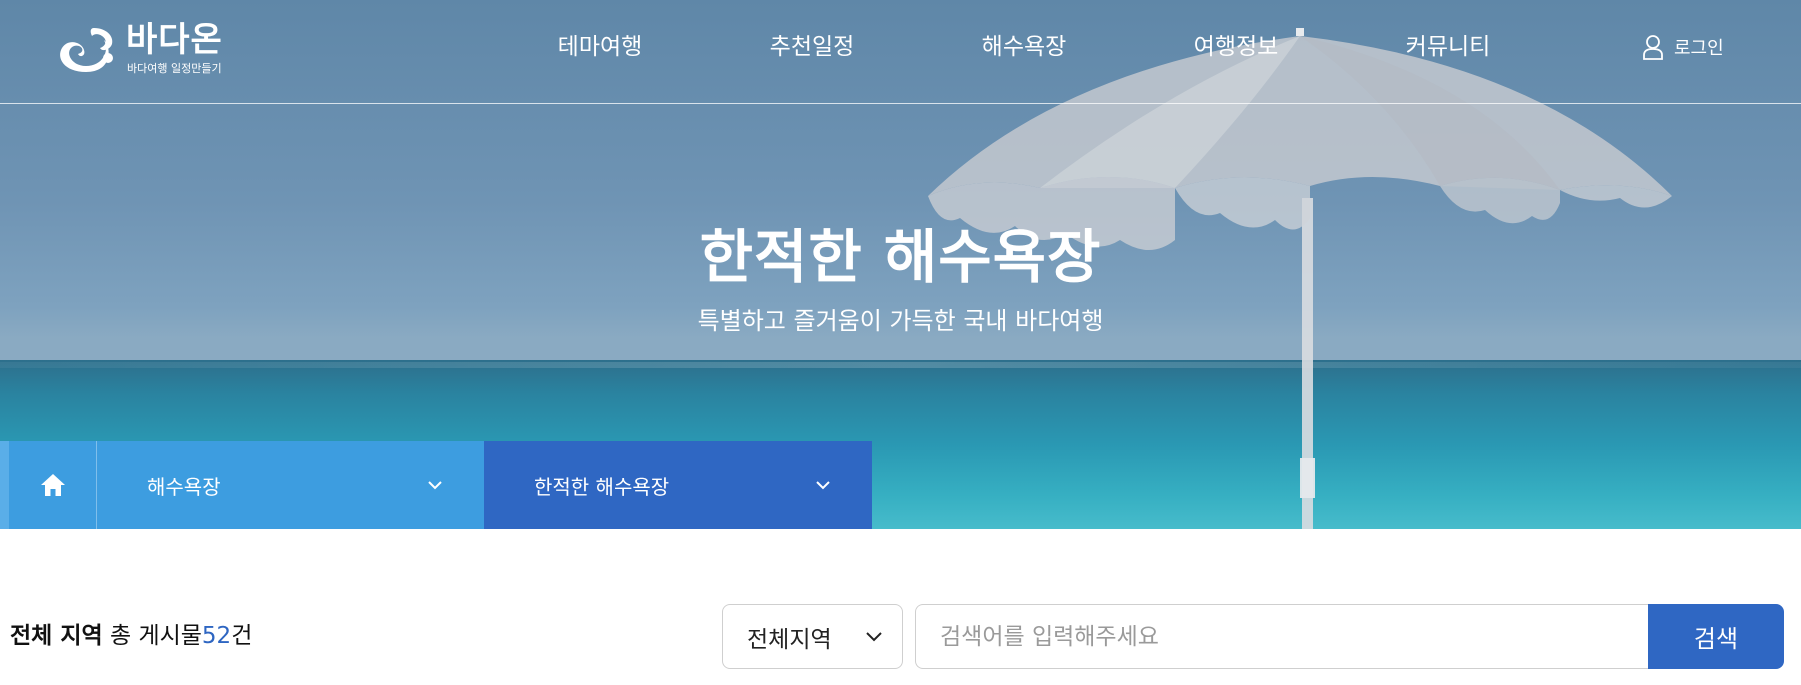  What do you see at coordinates (242, 636) in the screenshot?
I see `count-unit: 건` at bounding box center [242, 636].